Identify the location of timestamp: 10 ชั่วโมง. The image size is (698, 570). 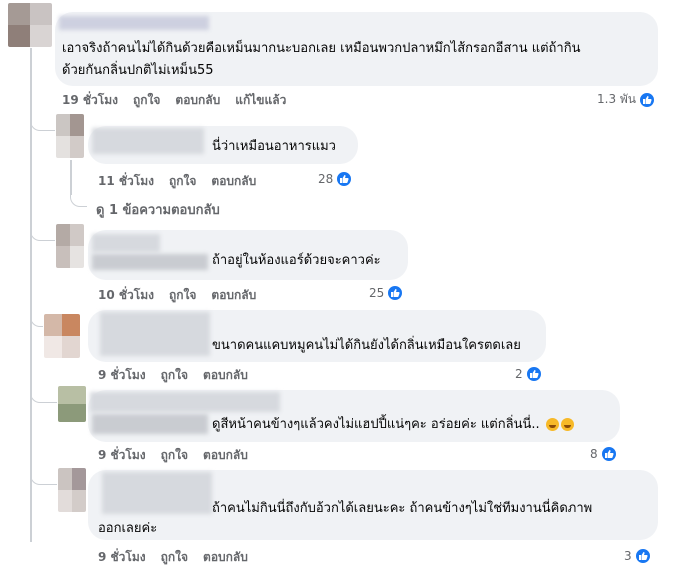
(126, 295).